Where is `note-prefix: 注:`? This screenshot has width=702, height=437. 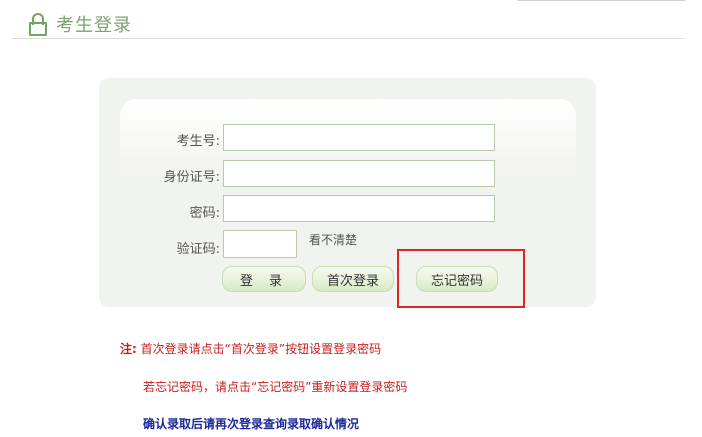 note-prefix: 注: is located at coordinates (128, 349).